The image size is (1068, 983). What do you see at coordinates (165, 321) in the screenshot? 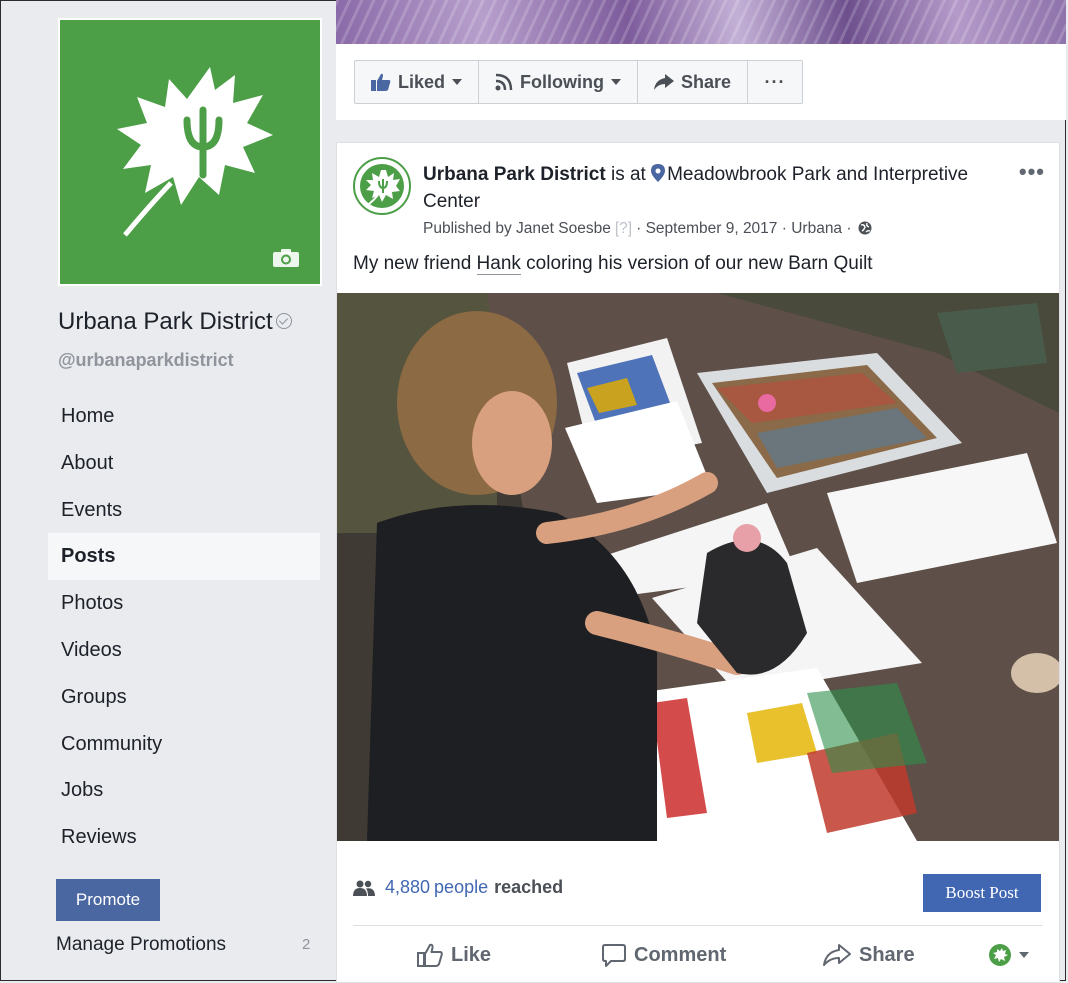
I see `page-name-text: Urbana Park District` at bounding box center [165, 321].